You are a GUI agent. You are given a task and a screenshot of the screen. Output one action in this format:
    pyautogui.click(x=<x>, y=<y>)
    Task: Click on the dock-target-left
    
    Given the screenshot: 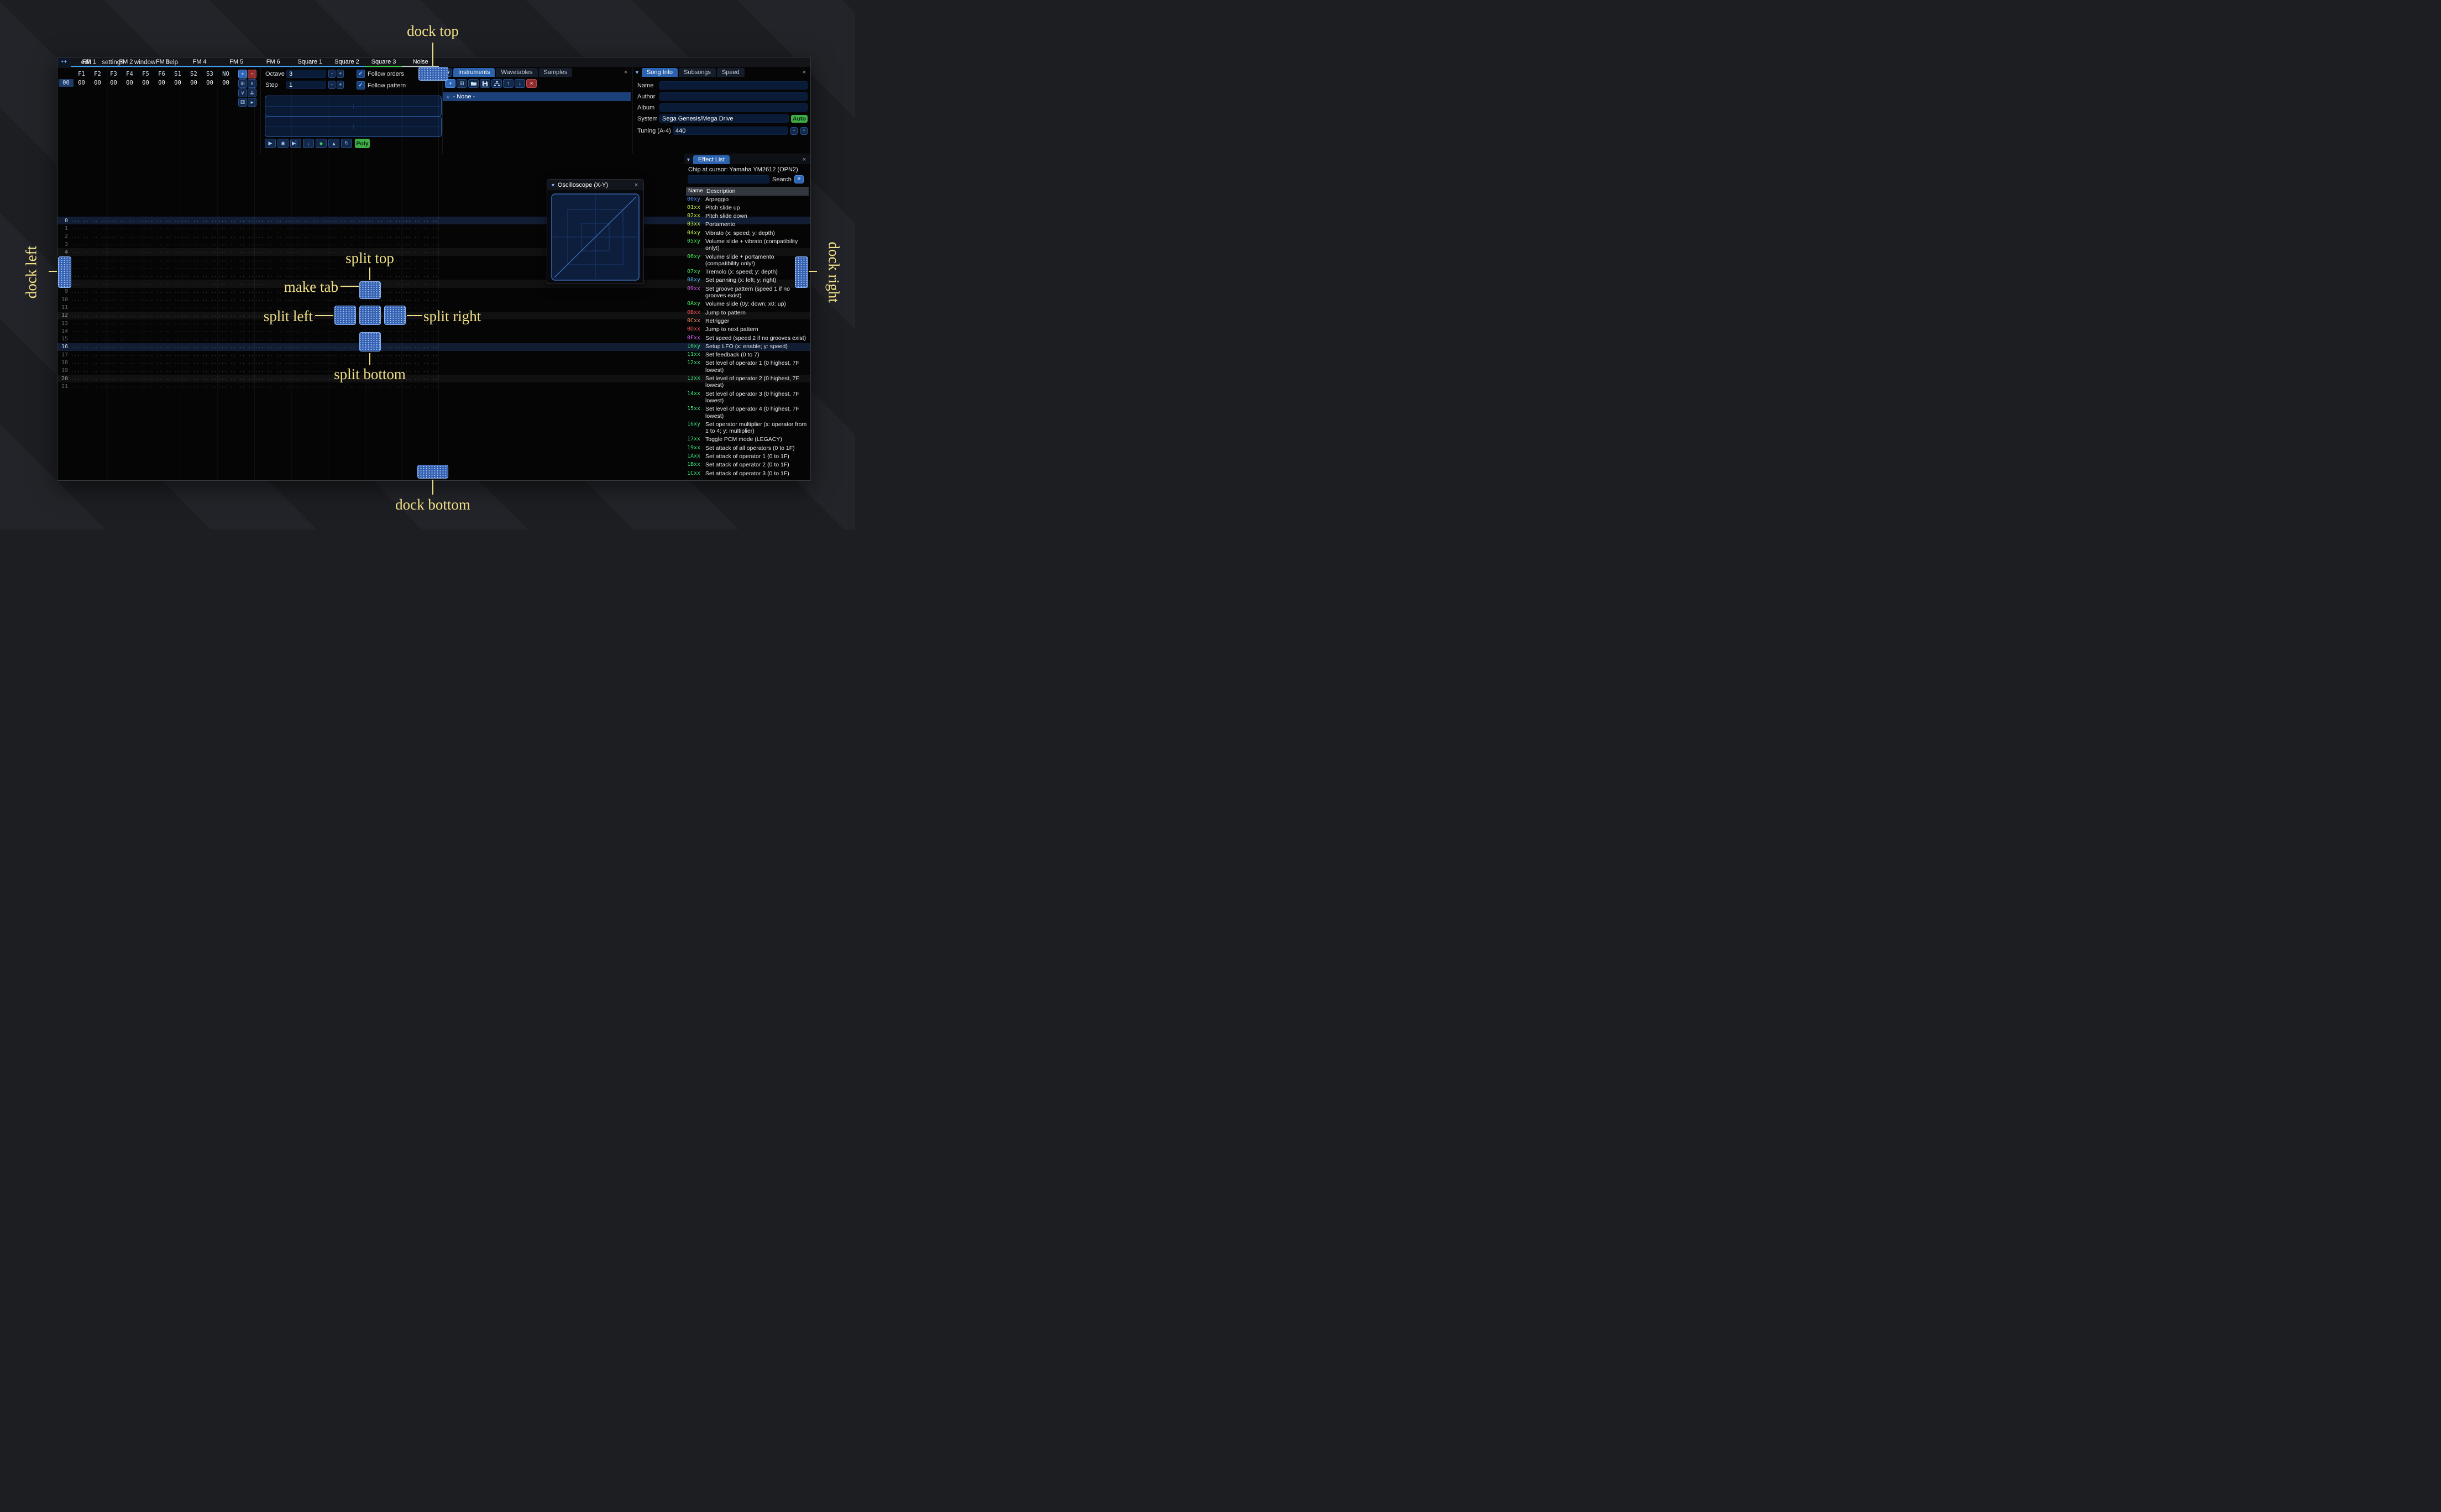 What is the action you would take?
    pyautogui.click(x=64, y=272)
    